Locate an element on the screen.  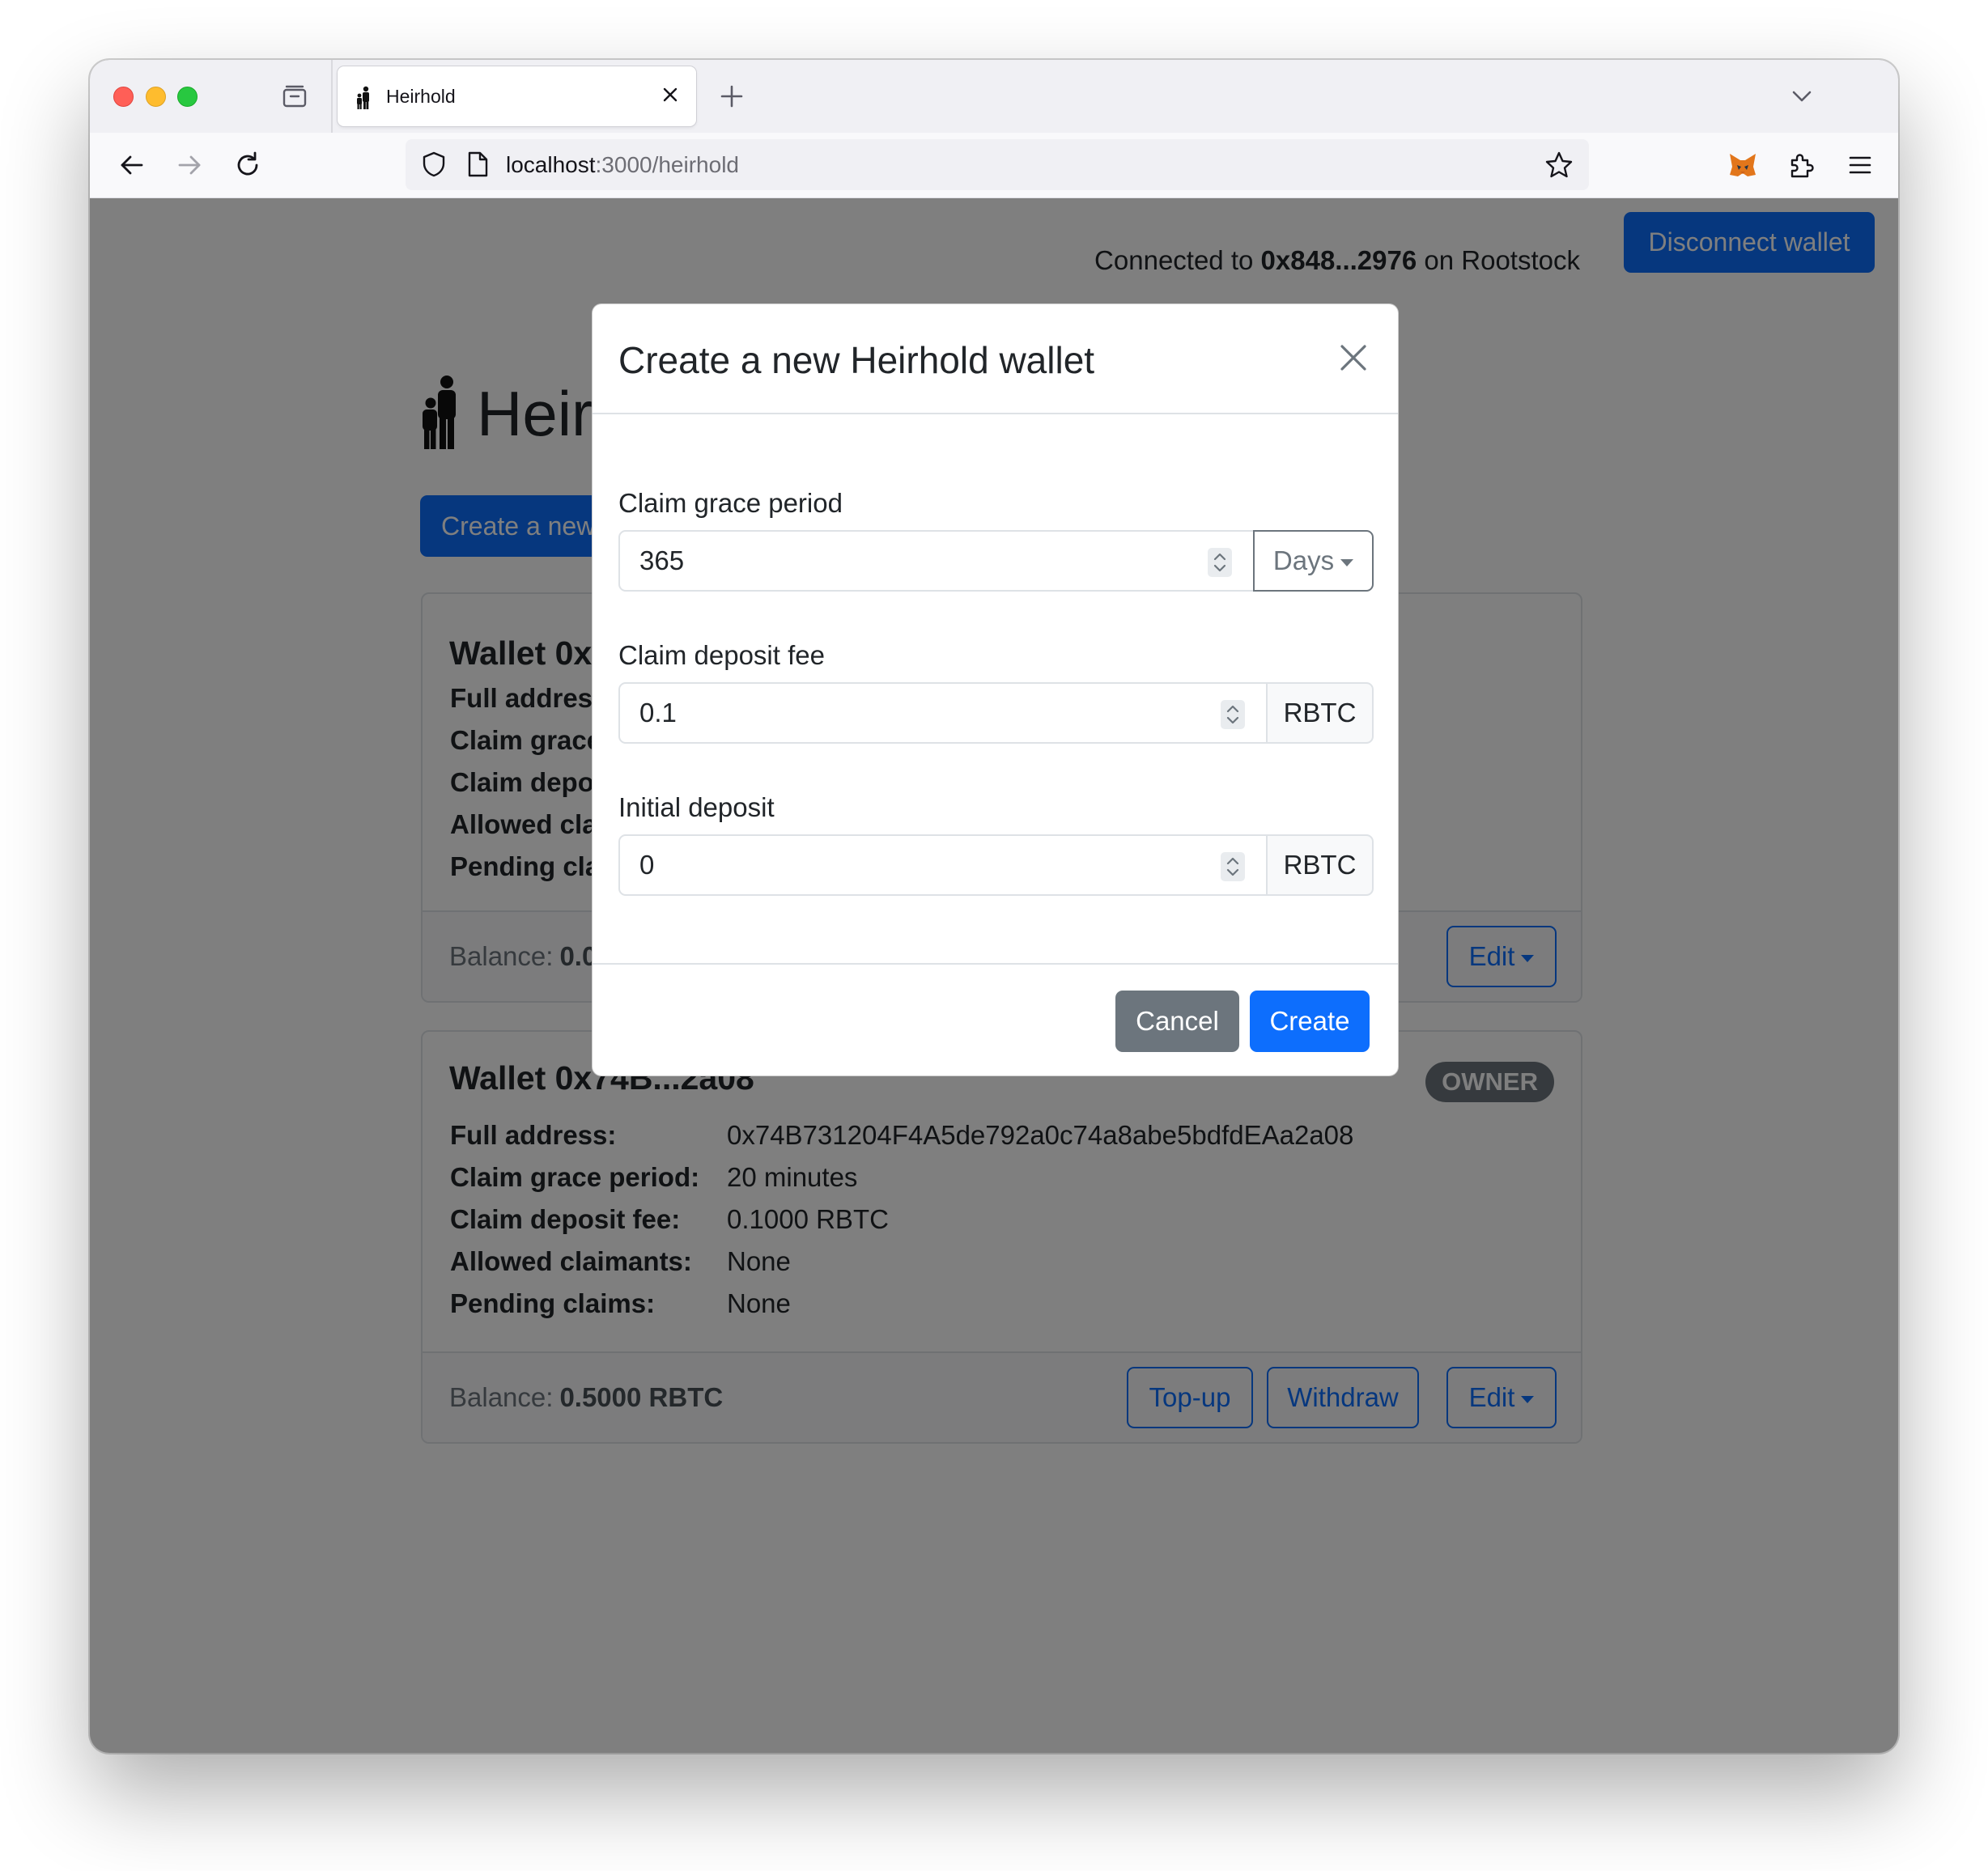
close-window-button is located at coordinates (124, 97).